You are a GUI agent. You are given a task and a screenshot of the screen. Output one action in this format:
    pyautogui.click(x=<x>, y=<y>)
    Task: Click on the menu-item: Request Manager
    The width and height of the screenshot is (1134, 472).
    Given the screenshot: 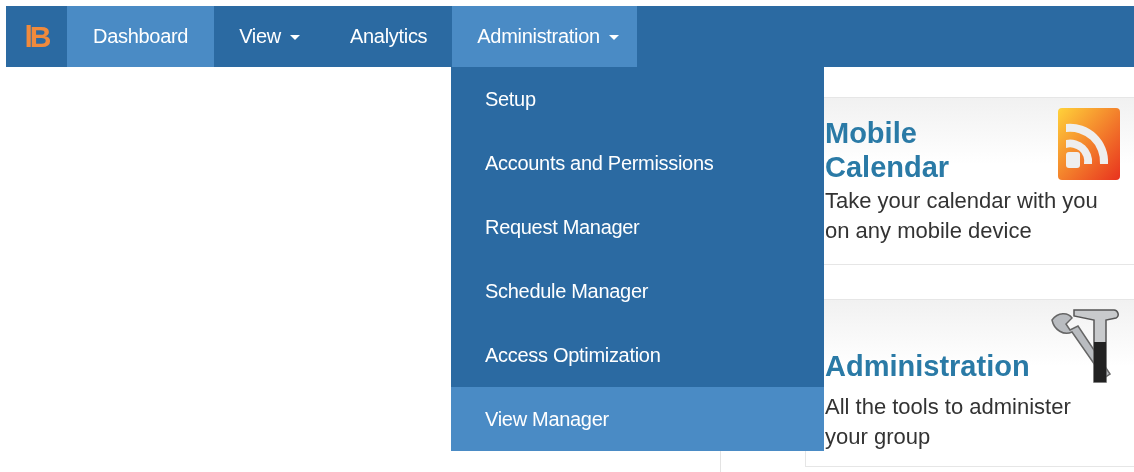 What is the action you would take?
    pyautogui.click(x=637, y=227)
    